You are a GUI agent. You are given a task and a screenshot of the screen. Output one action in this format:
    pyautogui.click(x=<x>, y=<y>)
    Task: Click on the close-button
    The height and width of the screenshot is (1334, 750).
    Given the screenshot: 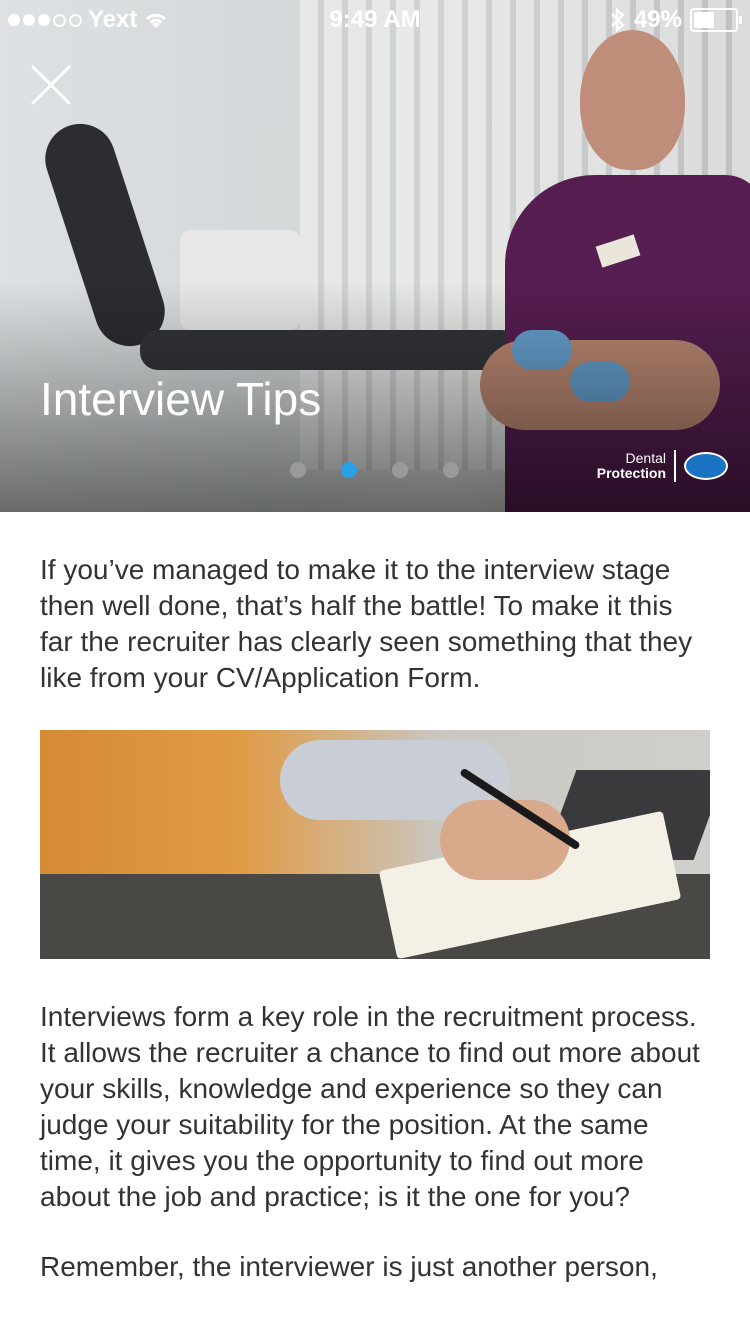 What is the action you would take?
    pyautogui.click(x=51, y=85)
    